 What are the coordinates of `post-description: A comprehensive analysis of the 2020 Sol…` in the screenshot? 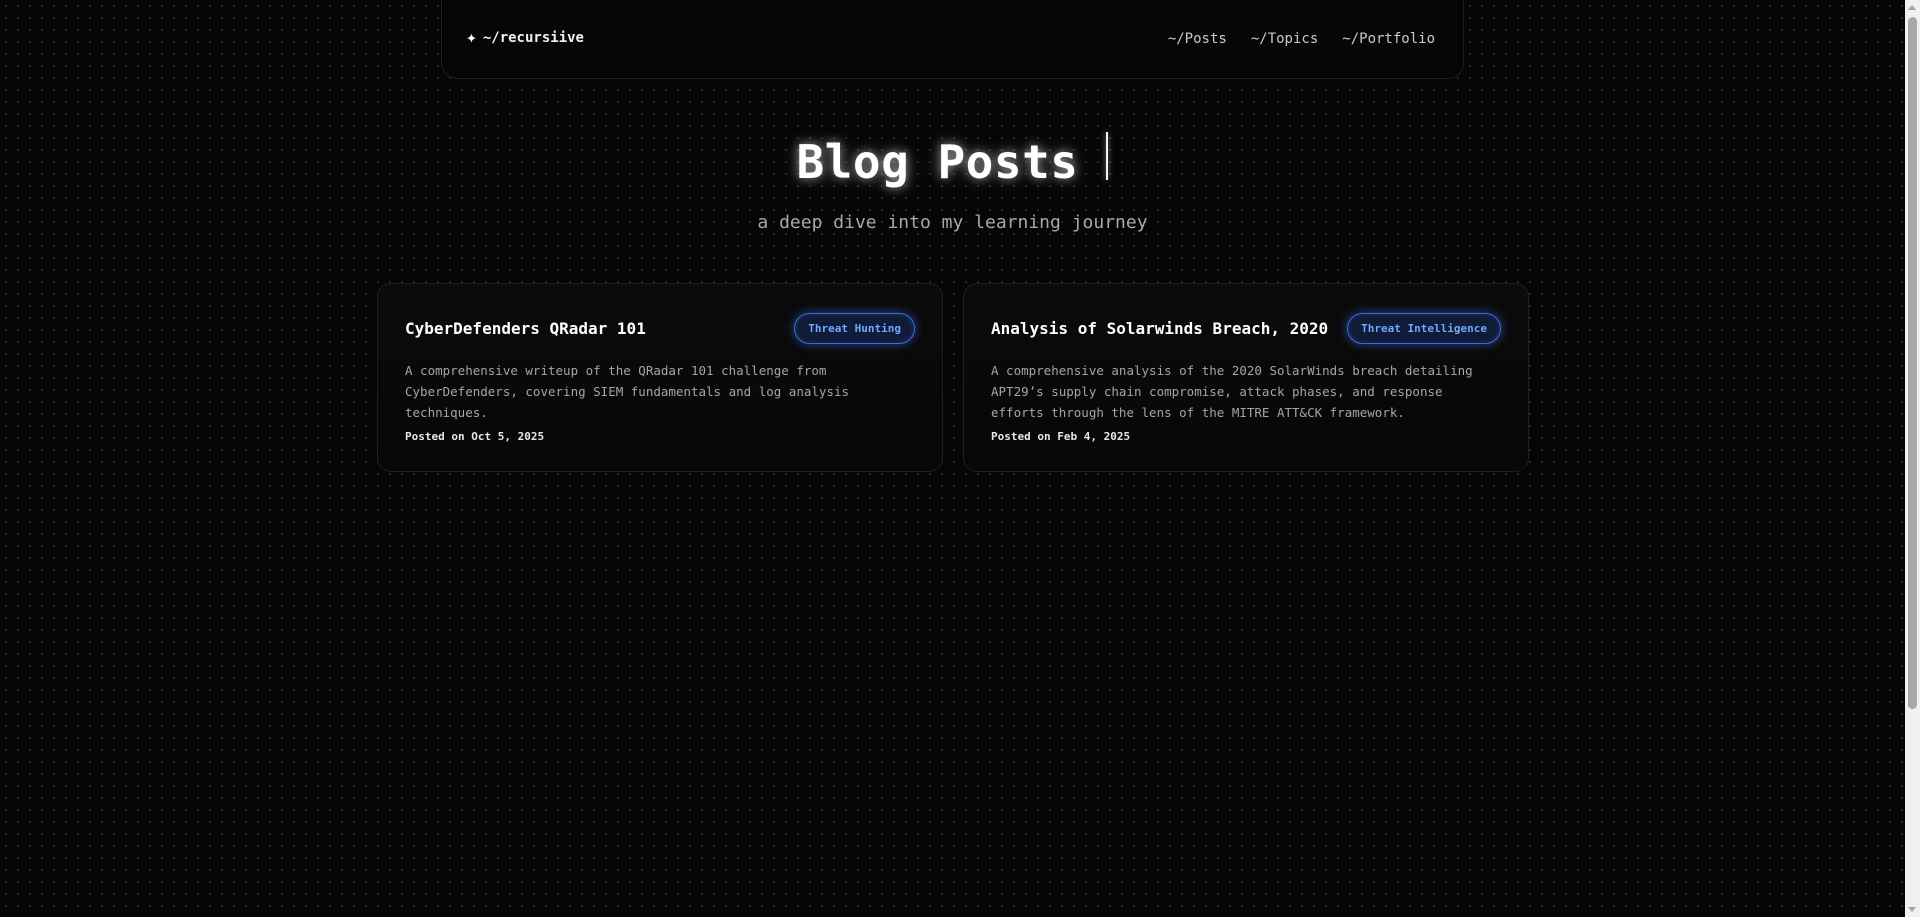 It's located at (1232, 391).